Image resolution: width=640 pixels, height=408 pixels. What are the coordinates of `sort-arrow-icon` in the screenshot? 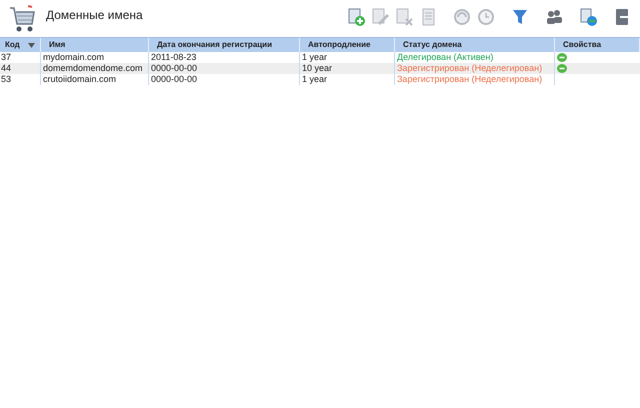 It's located at (31, 45).